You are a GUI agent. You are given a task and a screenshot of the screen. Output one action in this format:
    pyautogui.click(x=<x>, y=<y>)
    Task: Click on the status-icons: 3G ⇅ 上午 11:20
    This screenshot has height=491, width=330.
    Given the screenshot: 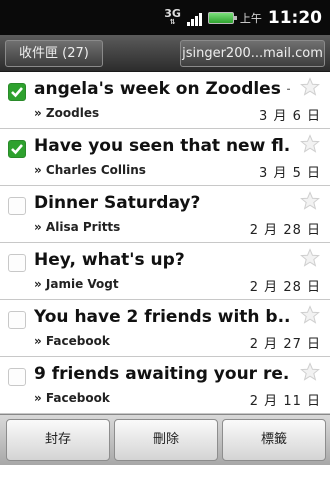 What is the action you would take?
    pyautogui.click(x=243, y=17)
    